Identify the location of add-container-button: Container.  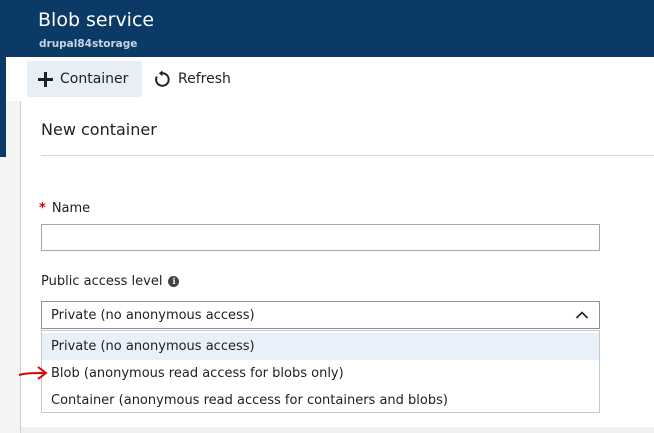
(84, 79).